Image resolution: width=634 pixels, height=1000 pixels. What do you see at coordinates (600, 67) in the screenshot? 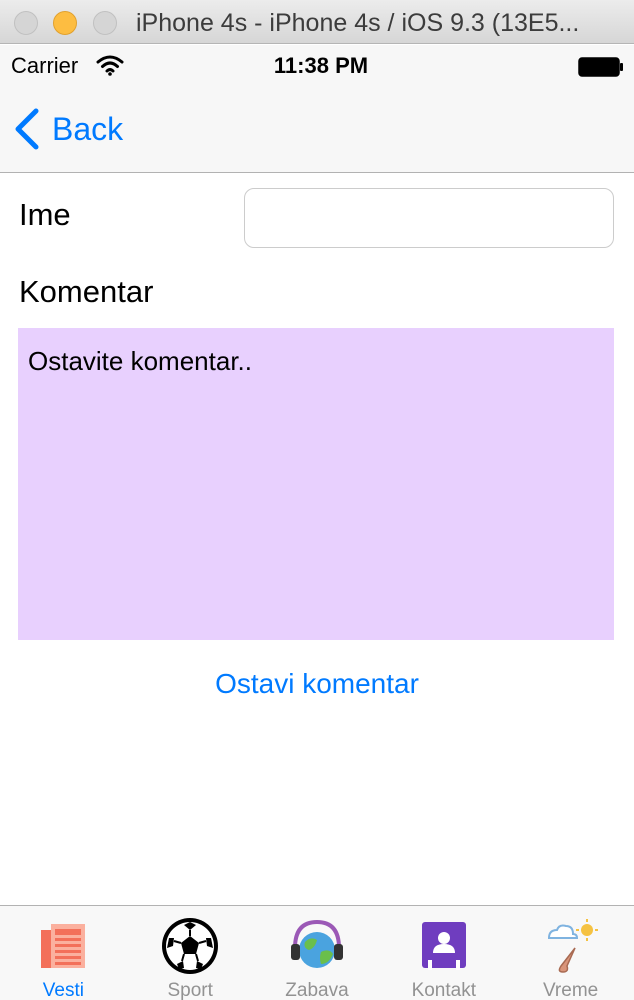
I see `battery-icon` at bounding box center [600, 67].